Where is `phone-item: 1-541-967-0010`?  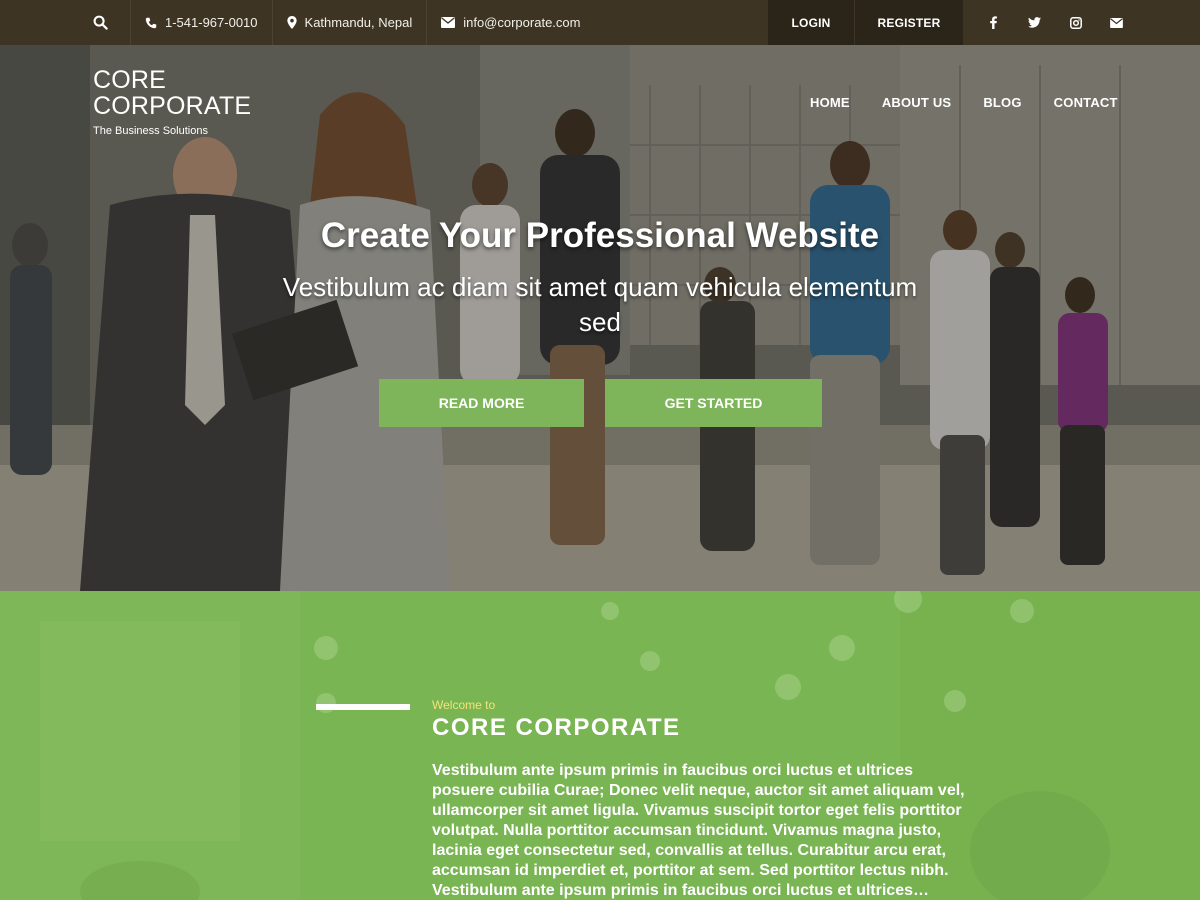 phone-item: 1-541-967-0010 is located at coordinates (201, 22).